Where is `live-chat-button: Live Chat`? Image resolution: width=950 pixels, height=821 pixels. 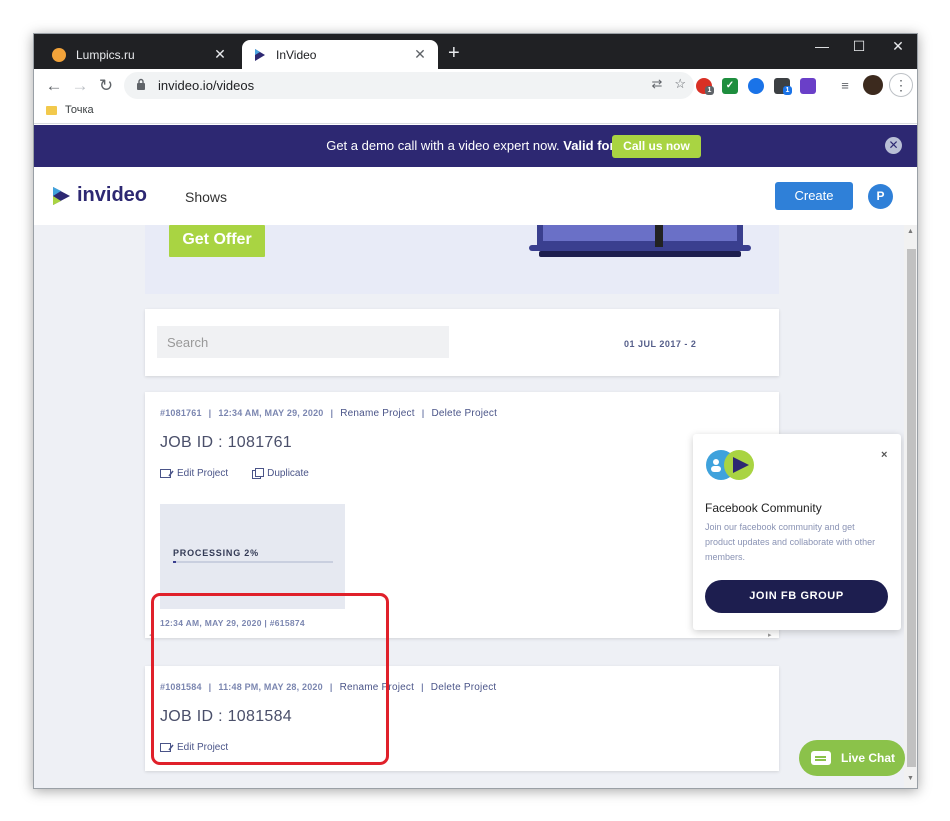
live-chat-button: Live Chat is located at coordinates (852, 758).